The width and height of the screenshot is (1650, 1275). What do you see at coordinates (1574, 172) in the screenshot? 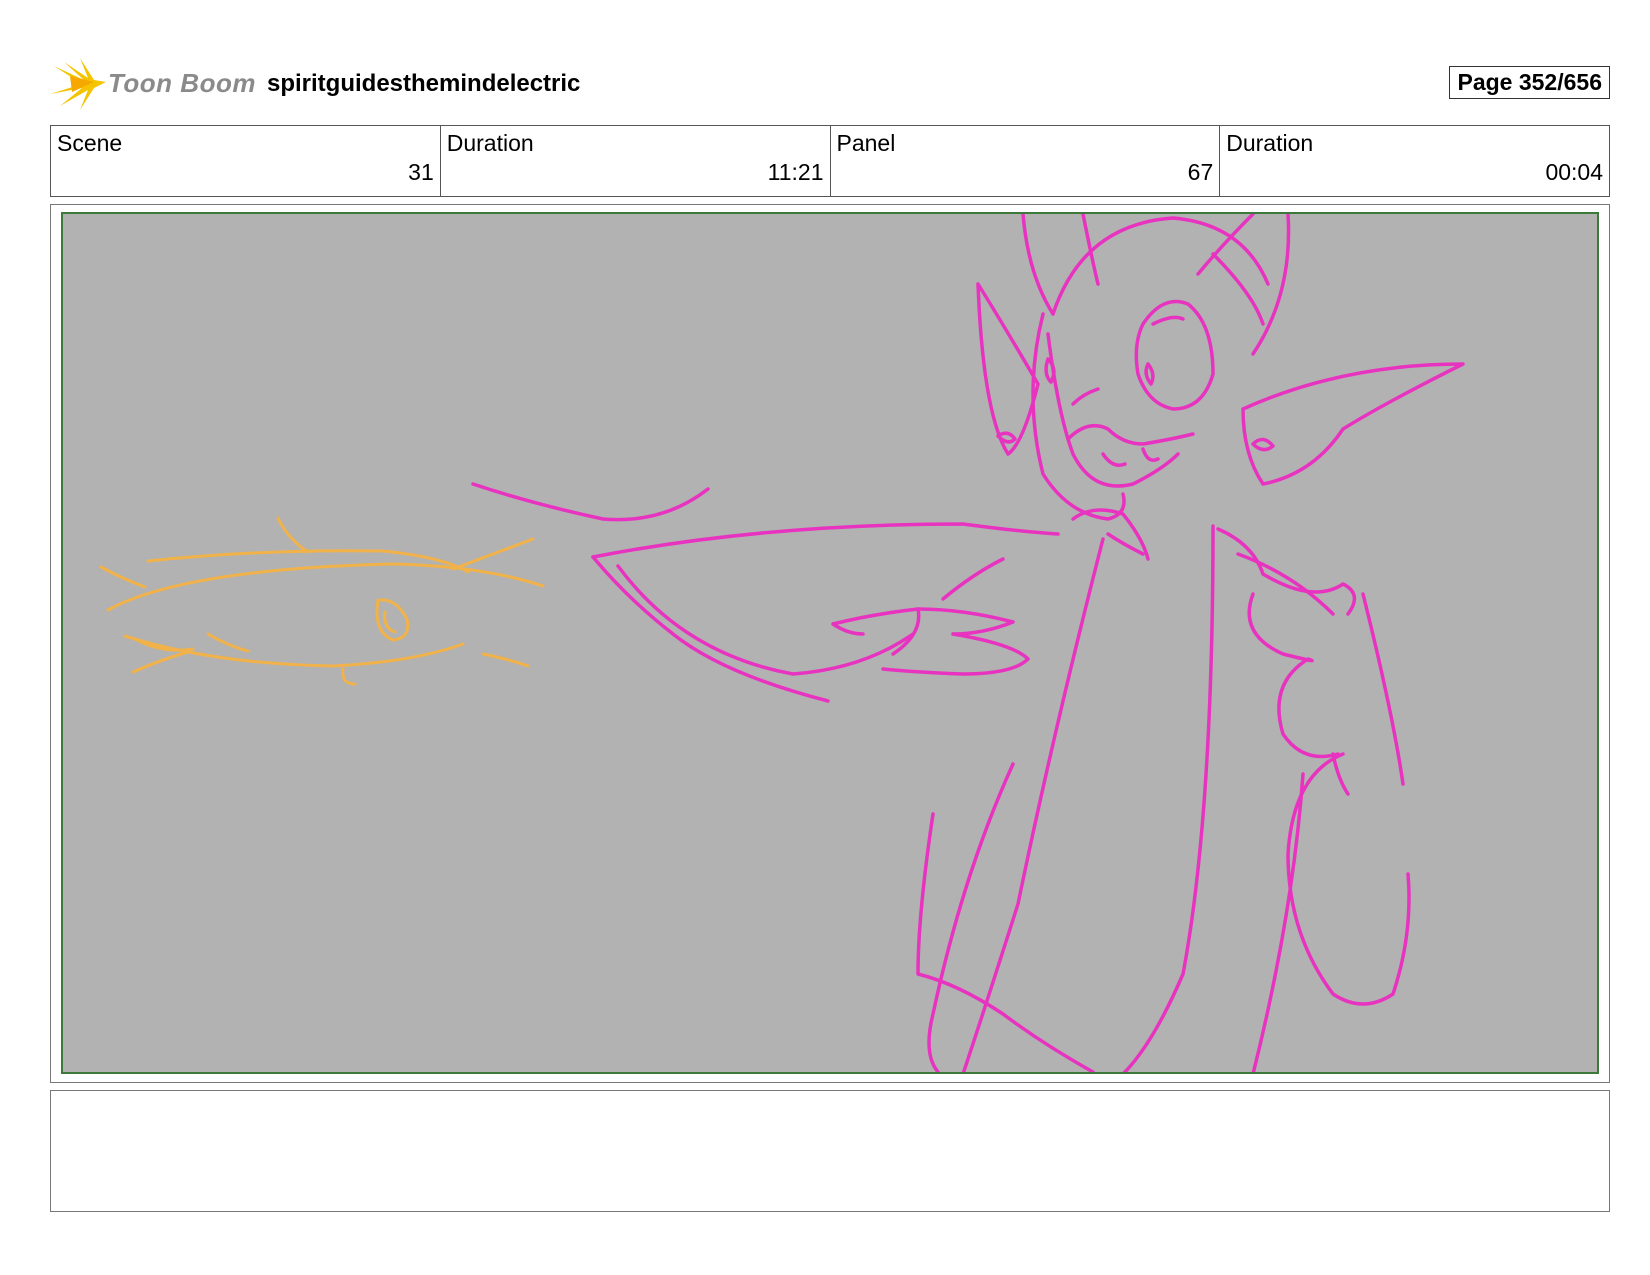
I see `panel-duration-value: 00:04` at bounding box center [1574, 172].